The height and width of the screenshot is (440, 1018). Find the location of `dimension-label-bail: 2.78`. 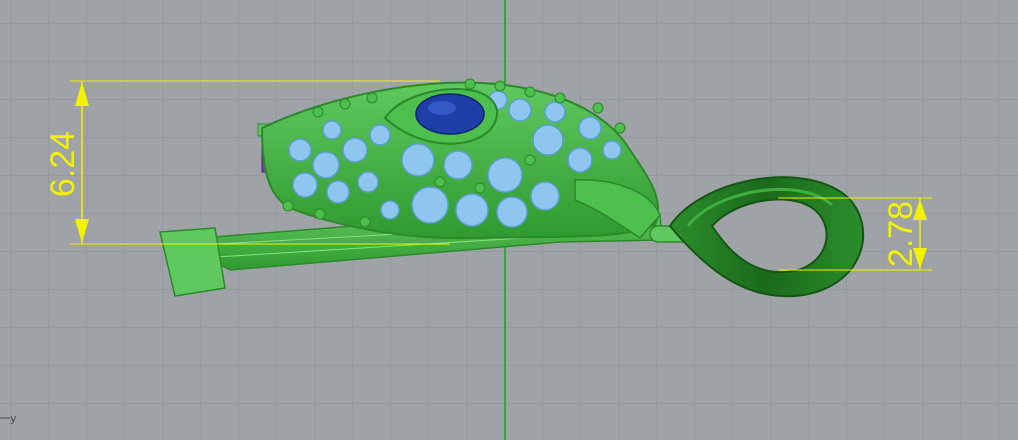

dimension-label-bail: 2.78 is located at coordinates (901, 234).